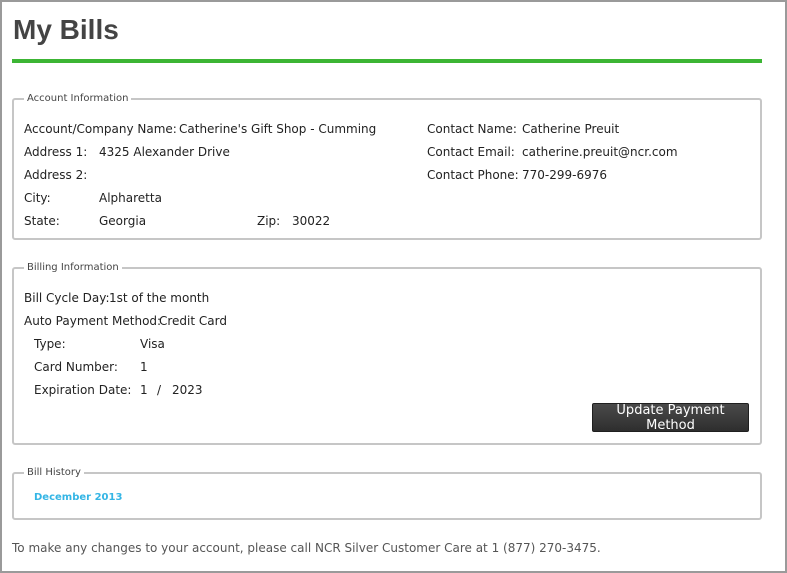  I want to click on account-info-legend: Account Information, so click(78, 98).